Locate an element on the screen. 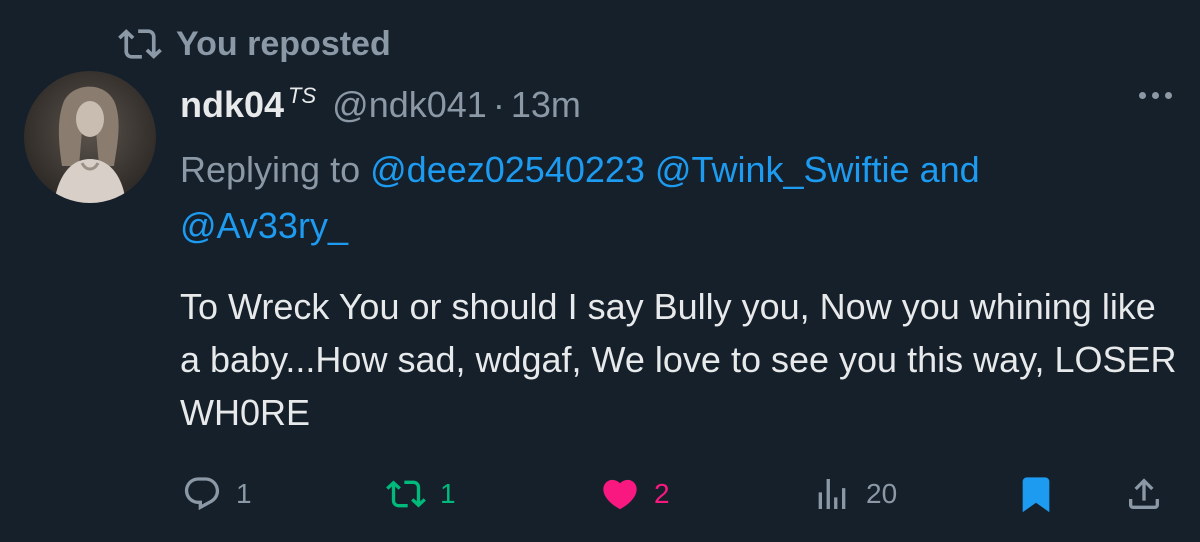  mention-link: @Av33ry_ is located at coordinates (264, 225).